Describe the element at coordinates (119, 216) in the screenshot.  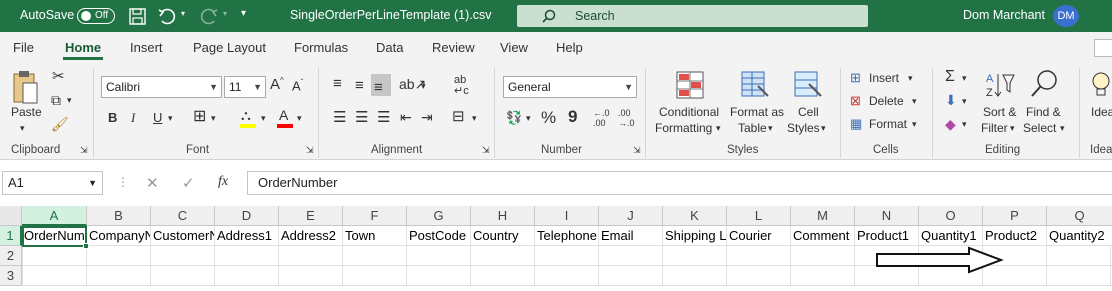
I see `column-header-b: B` at that location.